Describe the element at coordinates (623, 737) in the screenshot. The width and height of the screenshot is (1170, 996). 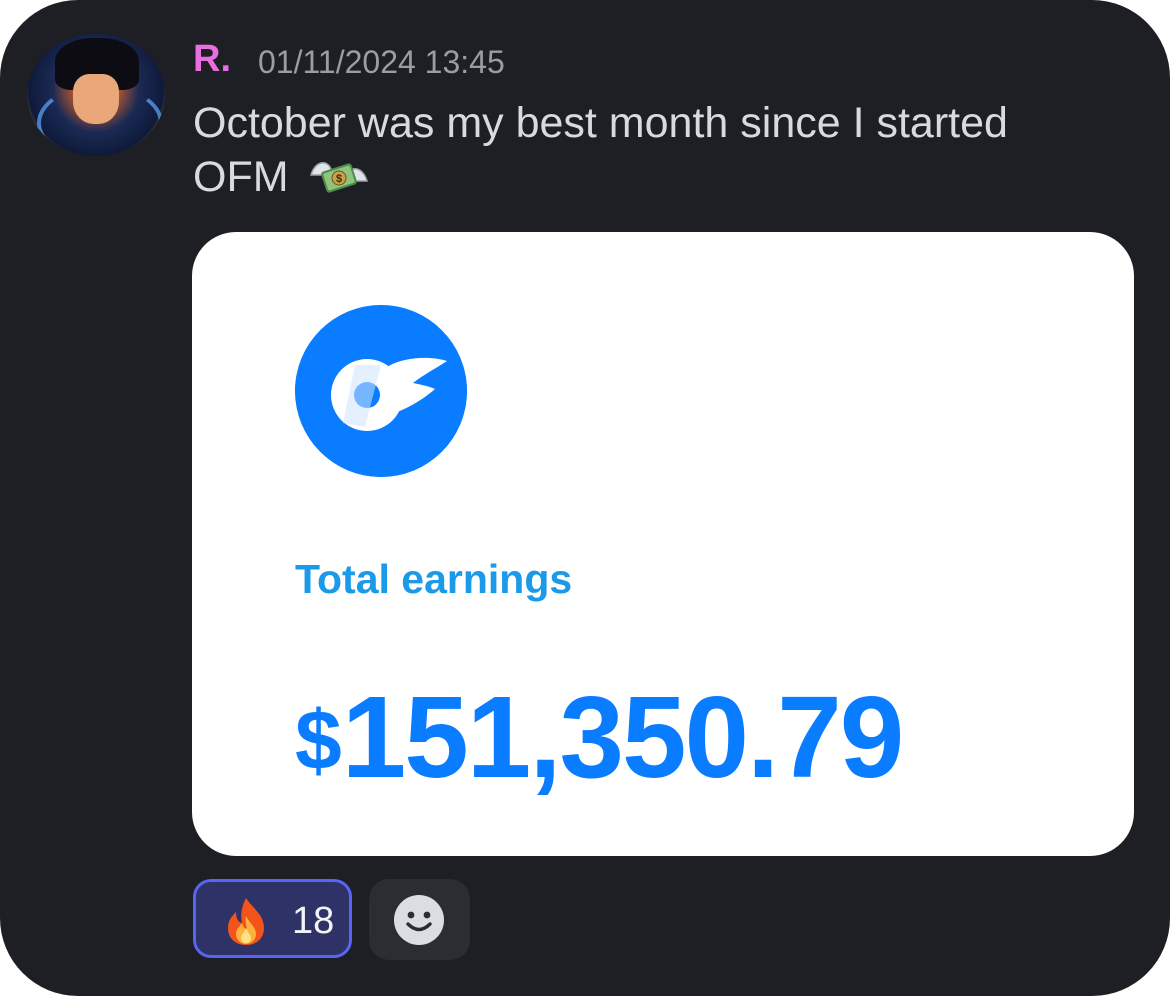
I see `amount-value: 151,350.79` at that location.